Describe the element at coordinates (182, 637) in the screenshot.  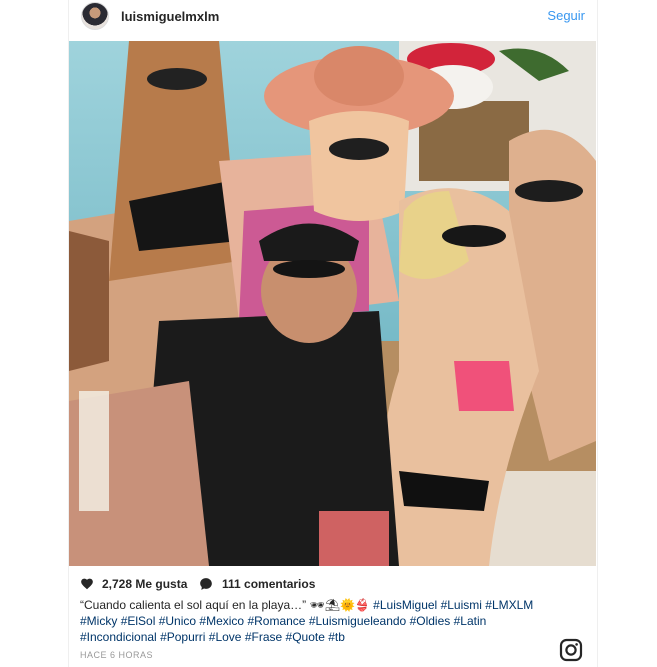
I see `hashtag: #Popurri` at that location.